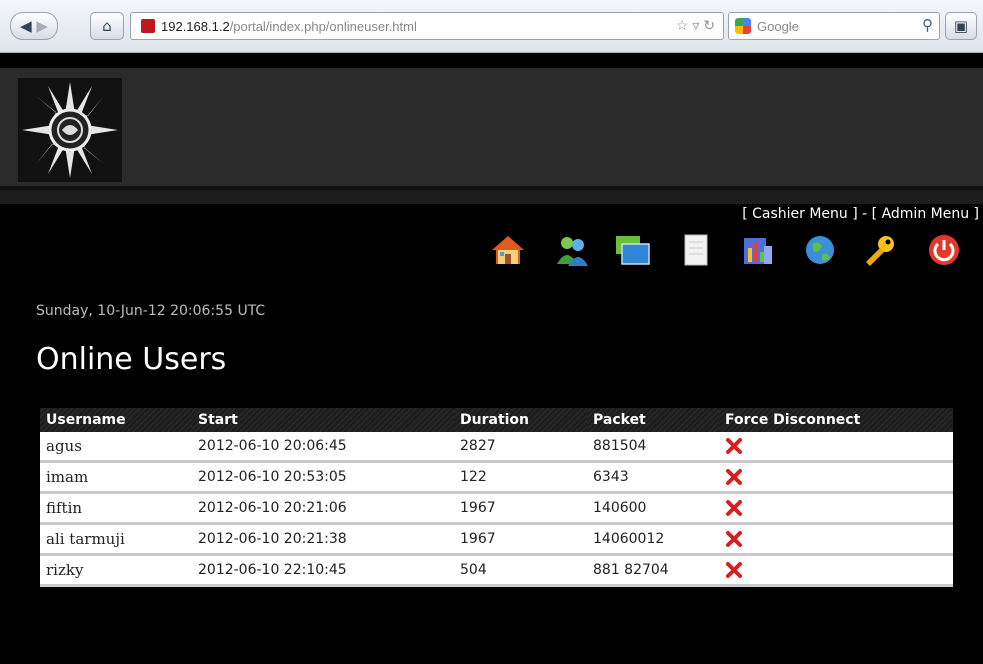  What do you see at coordinates (520, 477) in the screenshot?
I see `cell-duration: 122` at bounding box center [520, 477].